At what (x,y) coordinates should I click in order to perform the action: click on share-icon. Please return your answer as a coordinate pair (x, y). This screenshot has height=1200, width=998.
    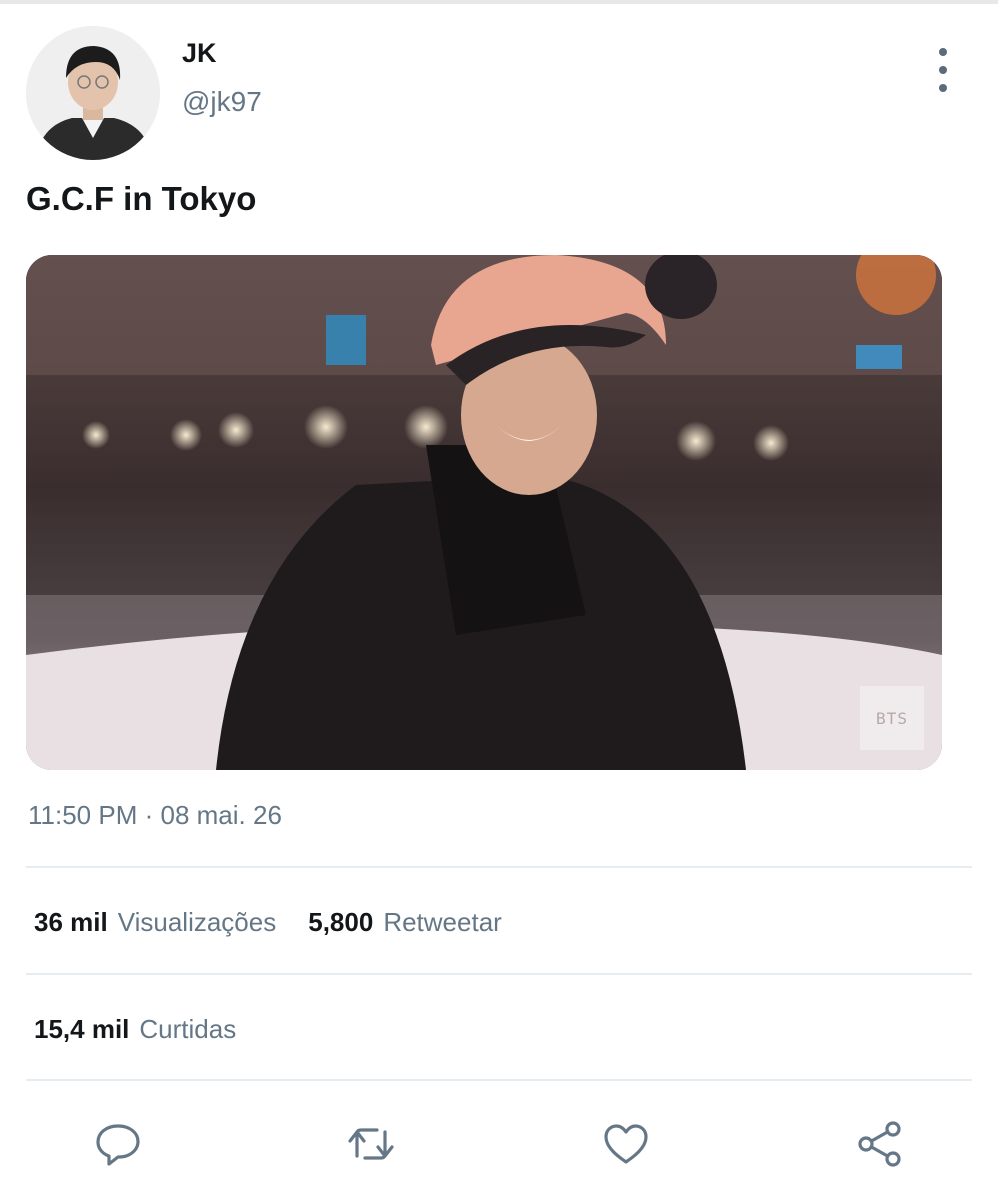
    Looking at the image, I should click on (879, 1144).